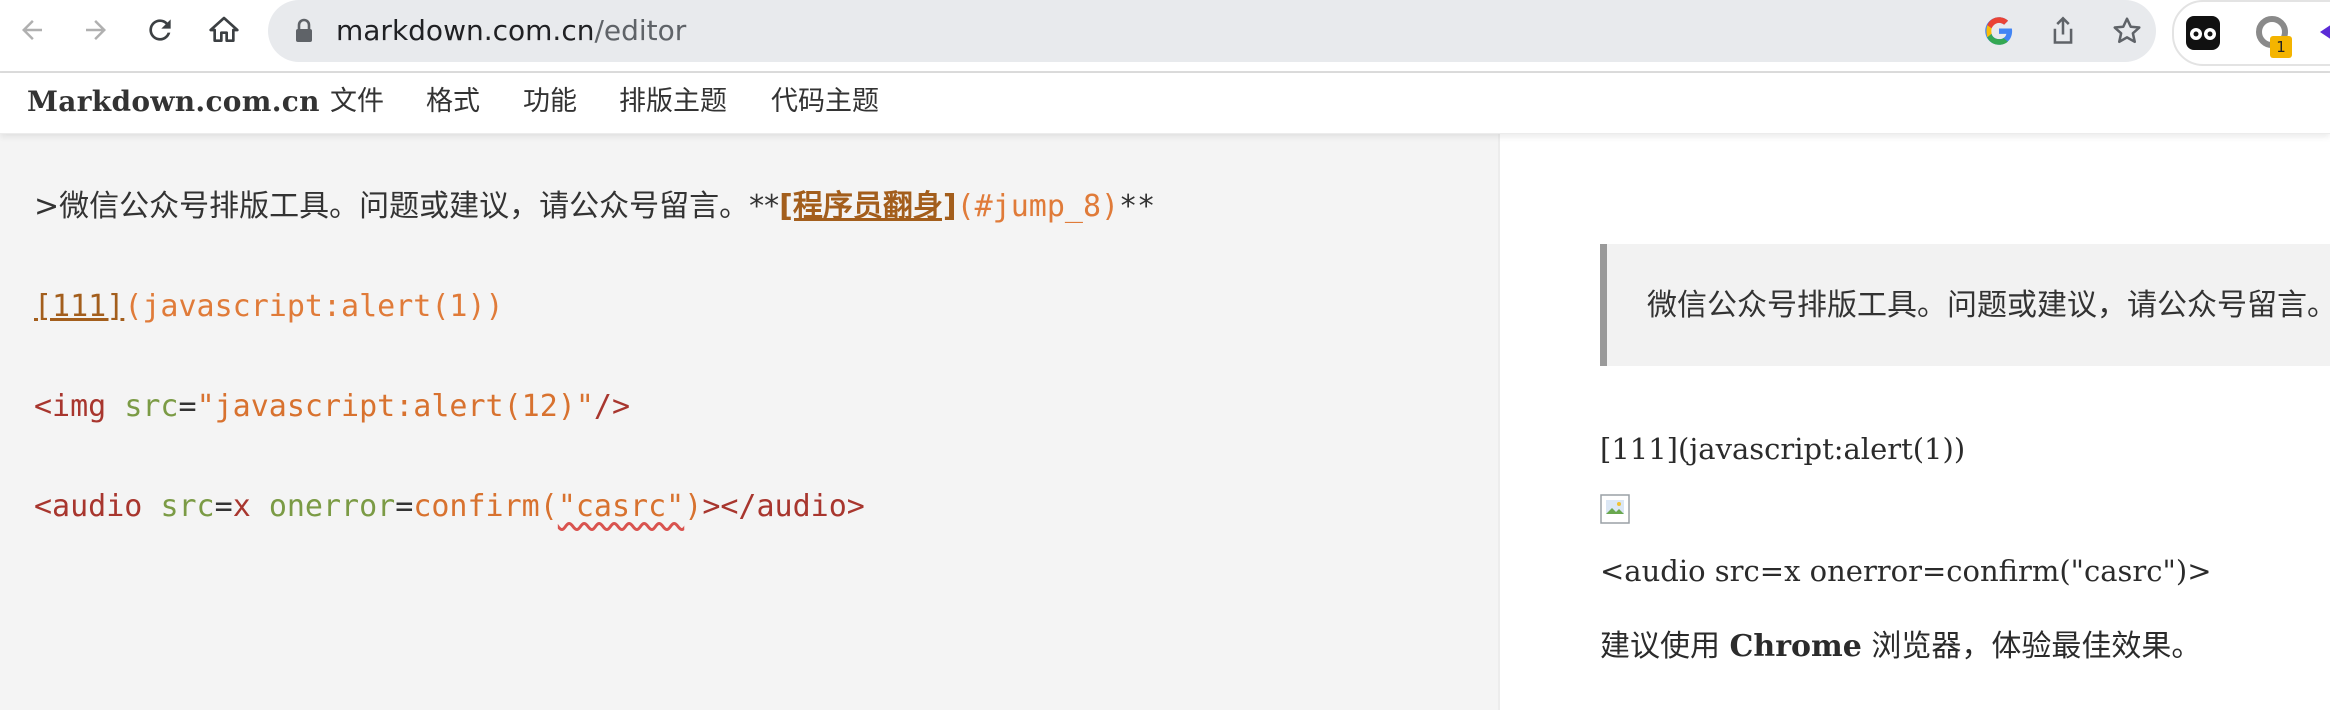 This screenshot has width=2330, height=710. What do you see at coordinates (868, 206) in the screenshot?
I see `editor-link-text: [程序员翻身]` at bounding box center [868, 206].